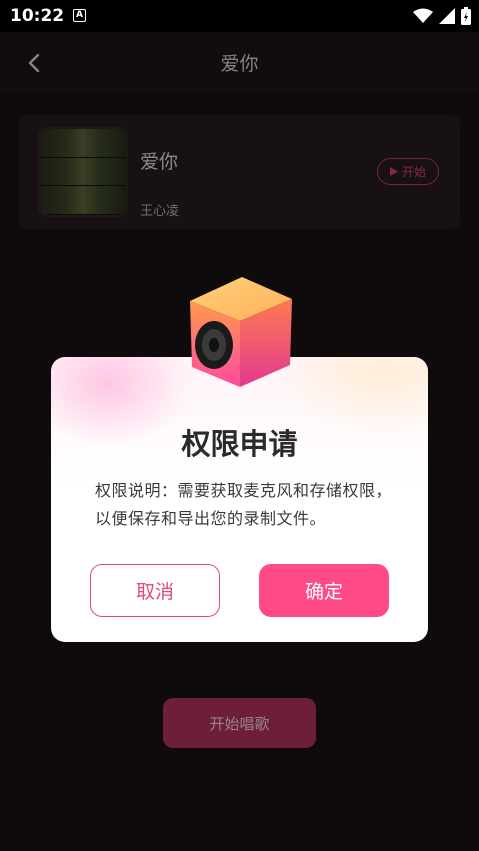  I want to click on battery-icon, so click(466, 16).